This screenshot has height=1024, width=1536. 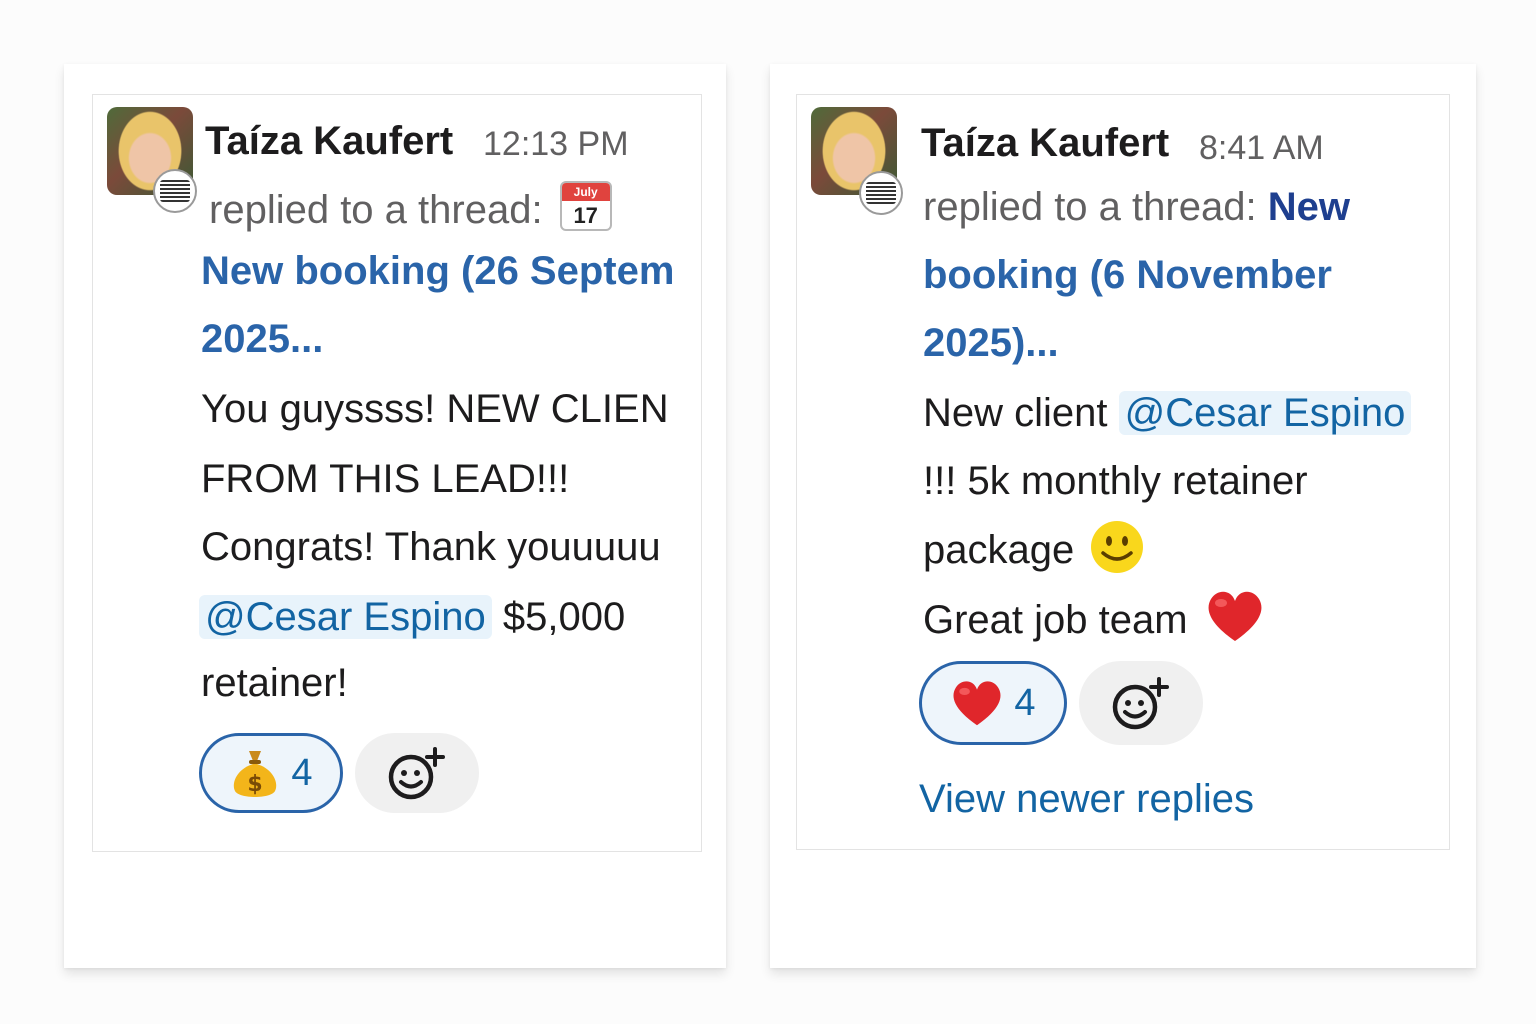 What do you see at coordinates (1055, 620) in the screenshot?
I see `message-body-text: Great job team` at bounding box center [1055, 620].